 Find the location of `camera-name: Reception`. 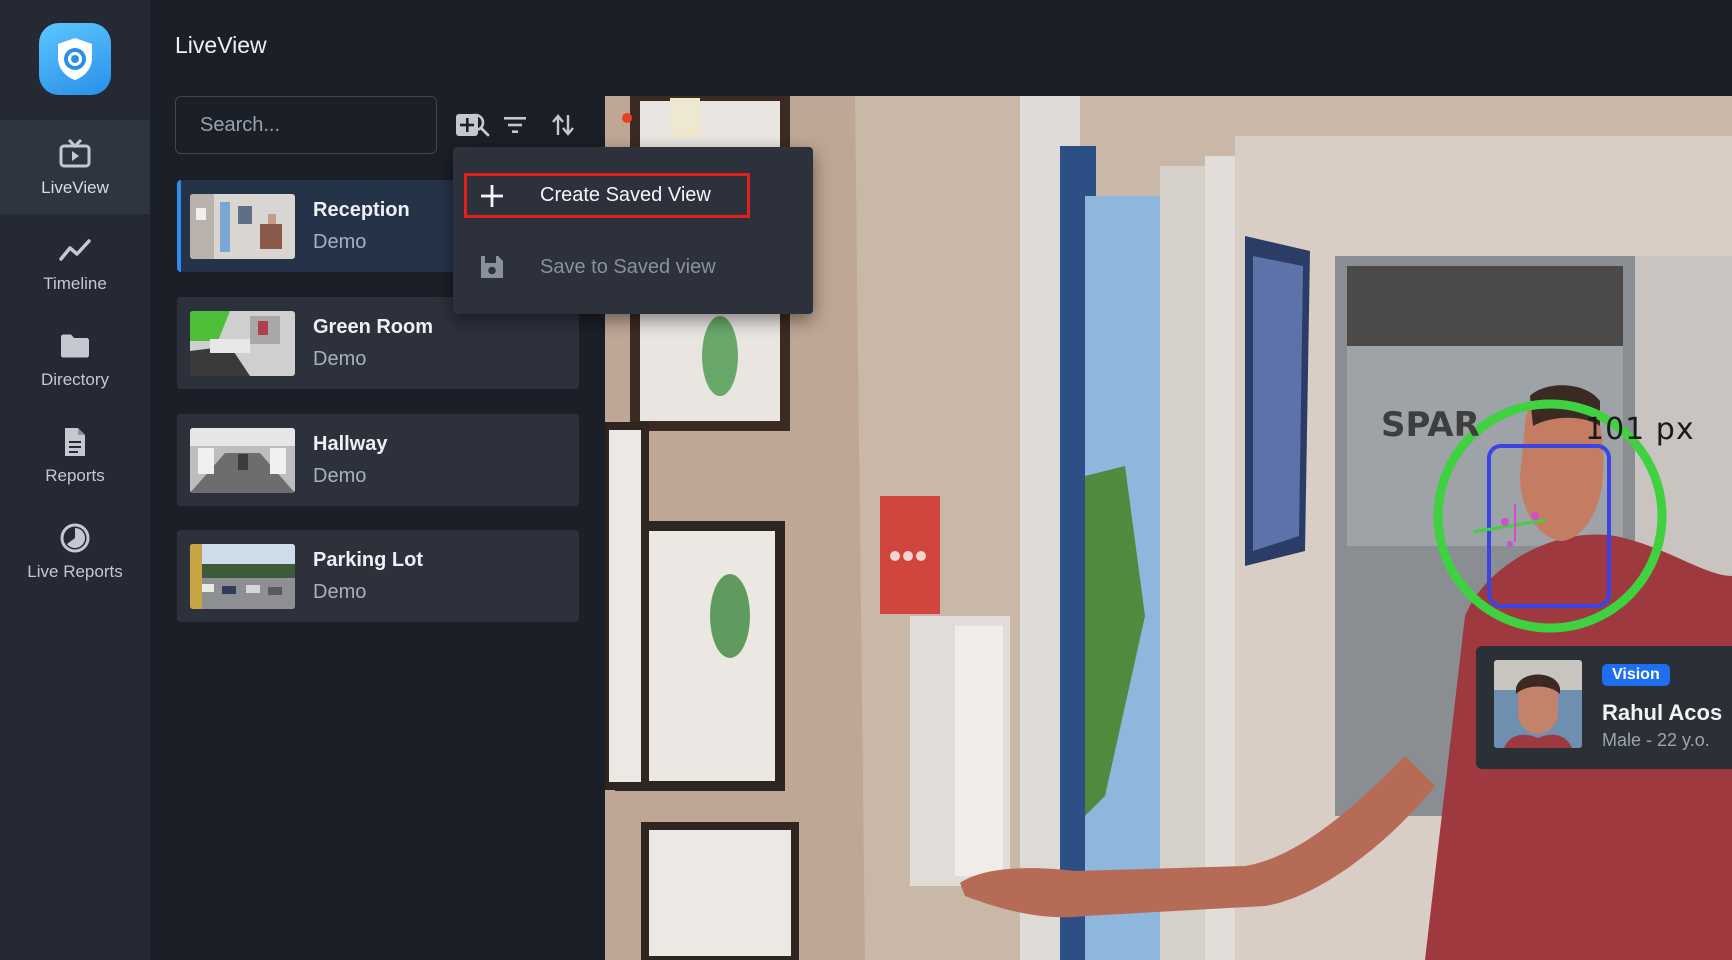

camera-name: Reception is located at coordinates (361, 209).